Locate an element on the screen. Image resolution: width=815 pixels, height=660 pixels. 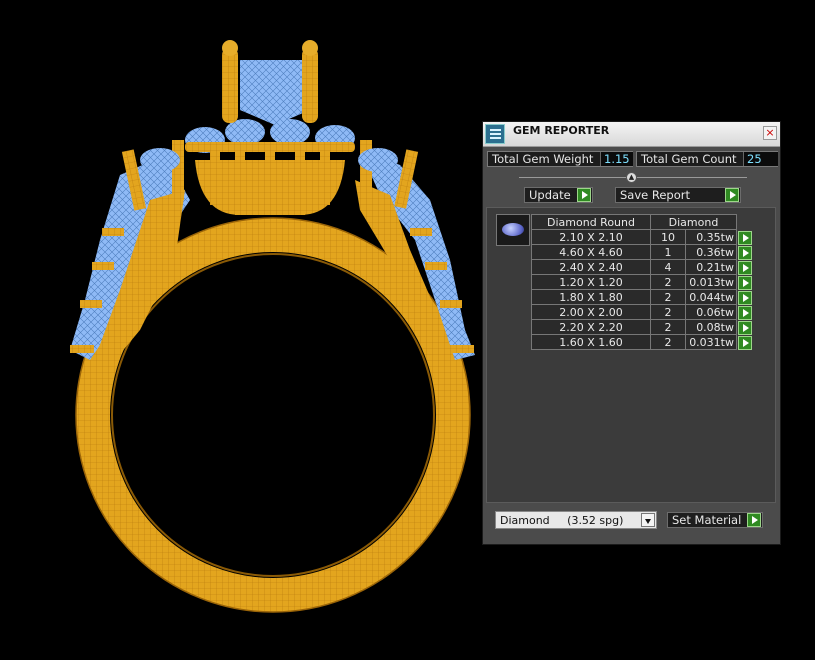
close-icon: × is located at coordinates (770, 133).